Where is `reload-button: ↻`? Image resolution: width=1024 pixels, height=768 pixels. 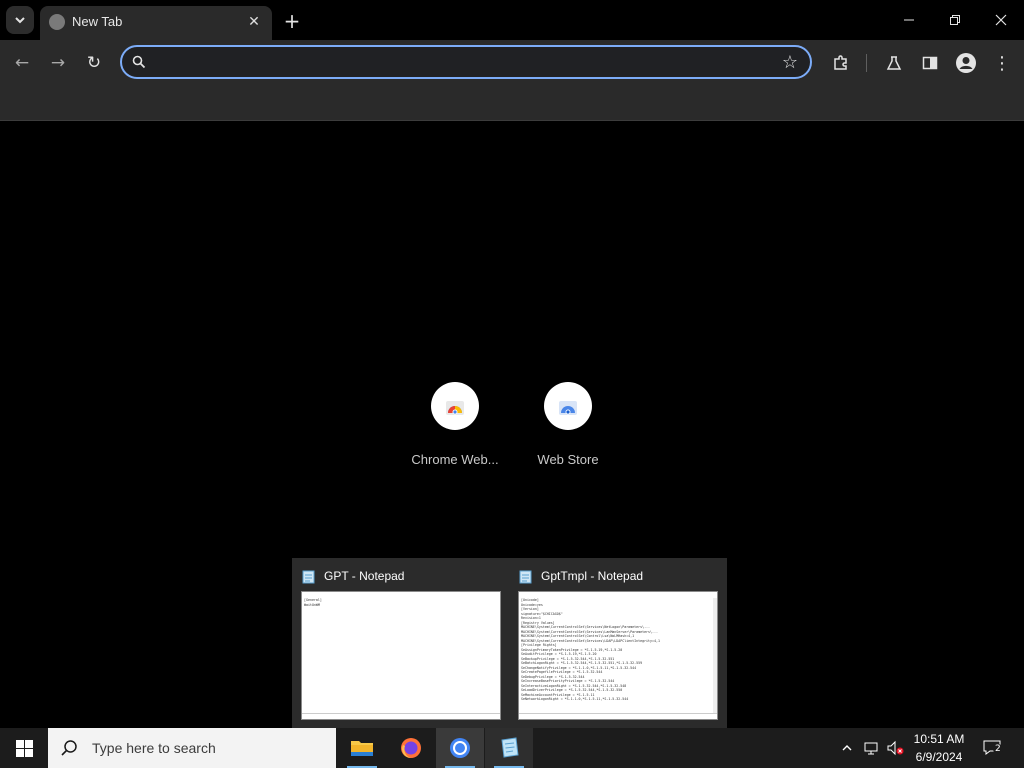
reload-button: ↻ is located at coordinates (94, 63).